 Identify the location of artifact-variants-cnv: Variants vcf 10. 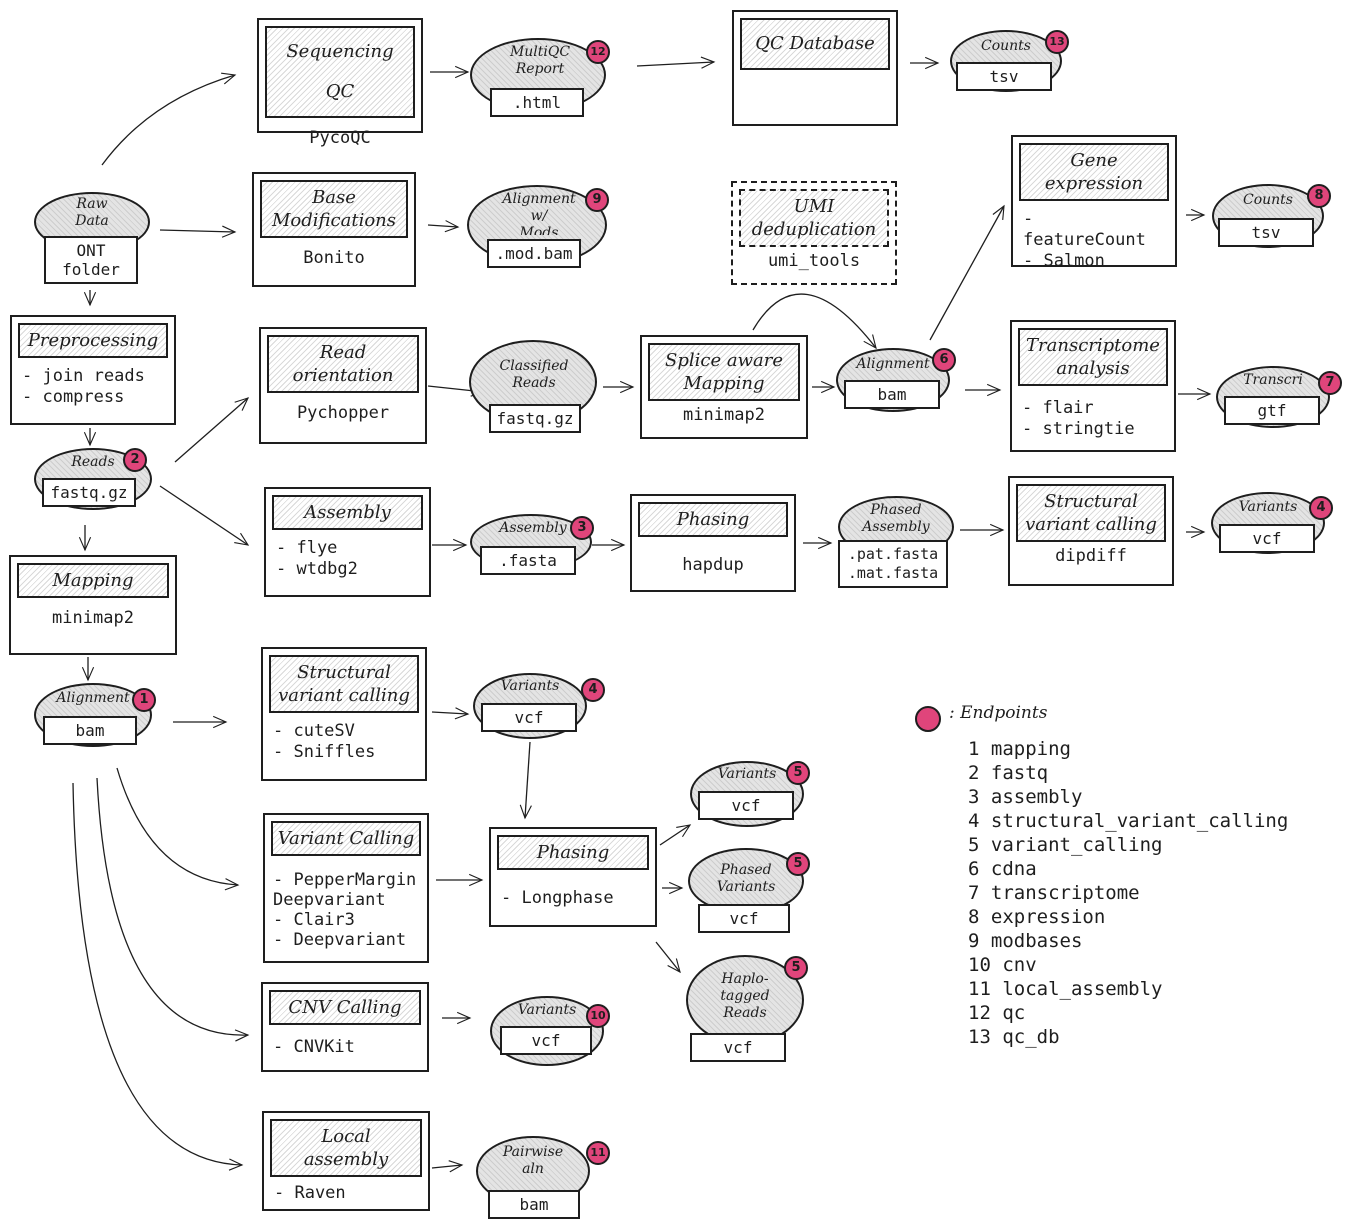
(553, 1031).